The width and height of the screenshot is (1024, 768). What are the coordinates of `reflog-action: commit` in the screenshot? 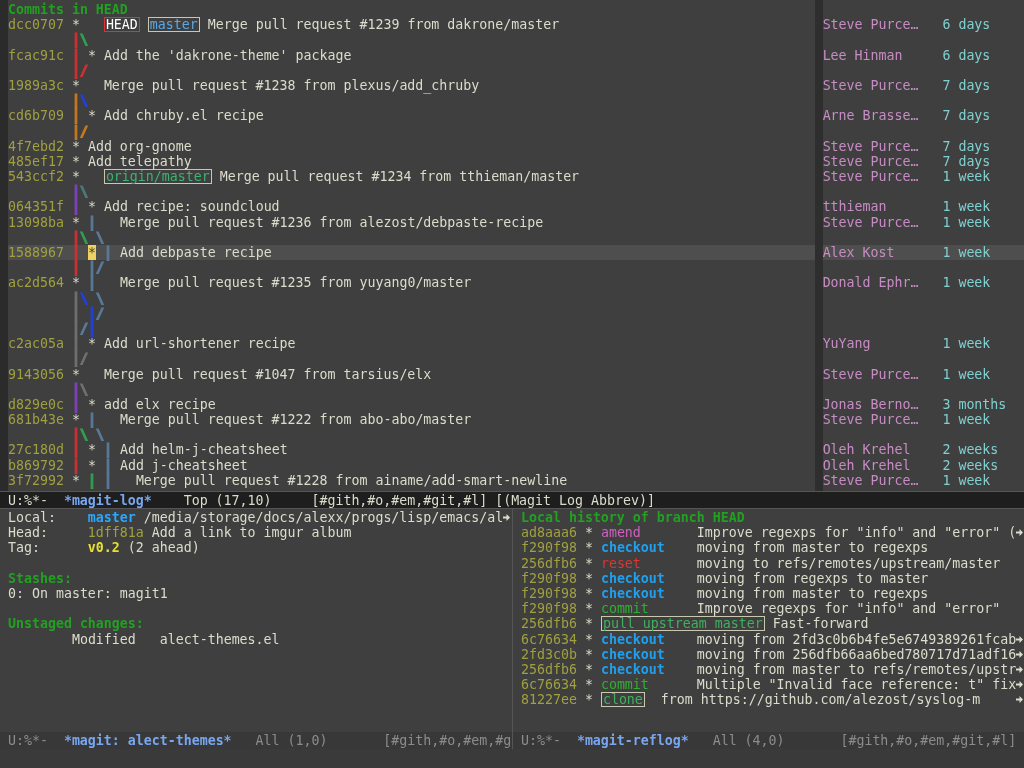 It's located at (625, 609).